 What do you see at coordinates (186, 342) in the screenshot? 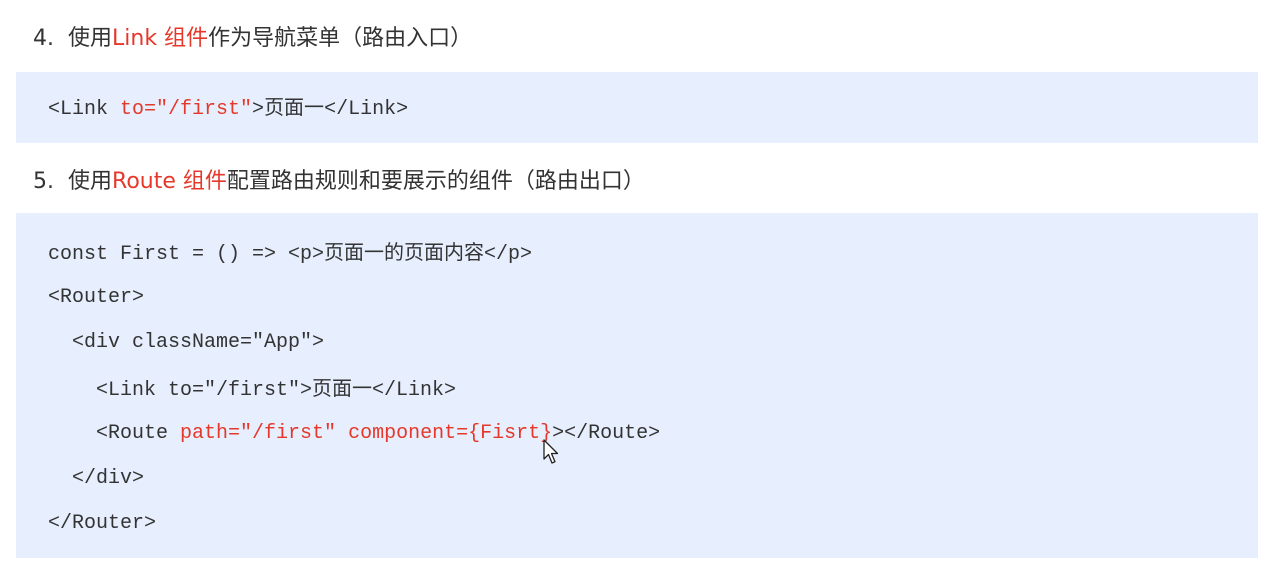
I see `code-line: <div className="App">` at bounding box center [186, 342].